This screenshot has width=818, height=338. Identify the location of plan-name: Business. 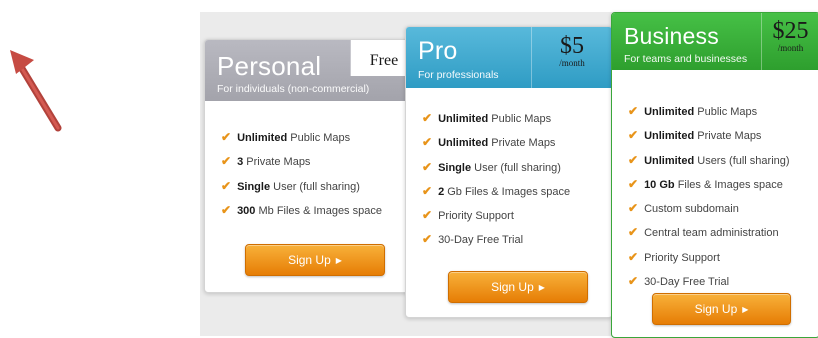
(671, 36).